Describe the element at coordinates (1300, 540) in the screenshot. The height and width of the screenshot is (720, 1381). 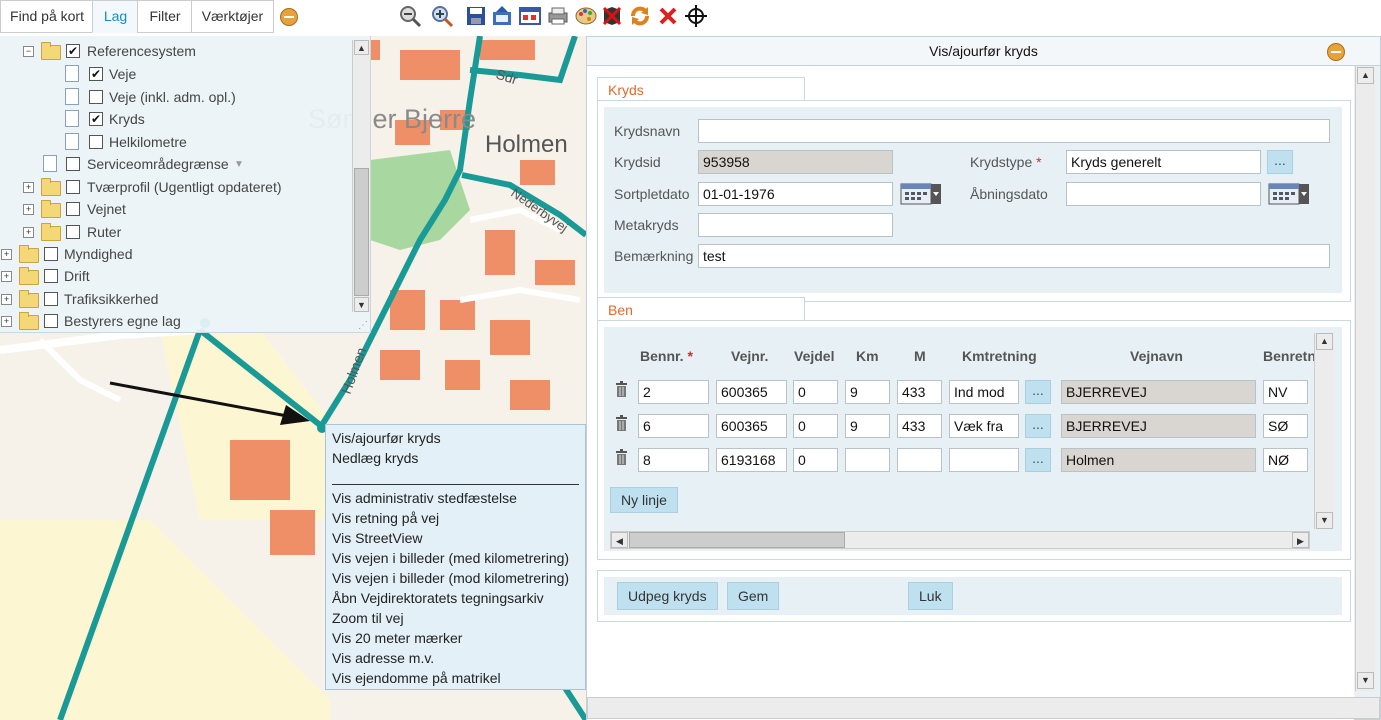
I see `scroll-right-button: ▶` at that location.